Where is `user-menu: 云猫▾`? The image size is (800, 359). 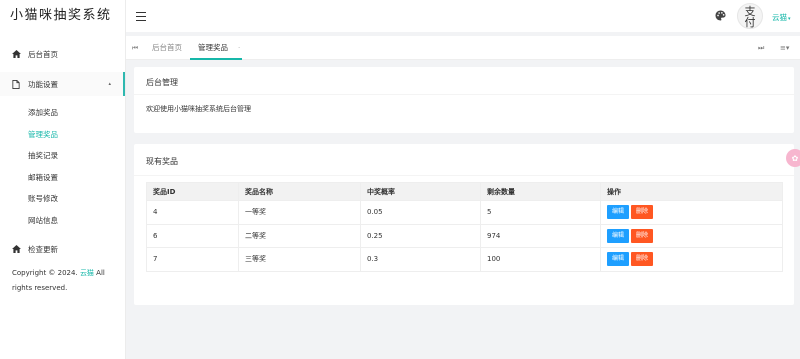 user-menu: 云猫▾ is located at coordinates (781, 17).